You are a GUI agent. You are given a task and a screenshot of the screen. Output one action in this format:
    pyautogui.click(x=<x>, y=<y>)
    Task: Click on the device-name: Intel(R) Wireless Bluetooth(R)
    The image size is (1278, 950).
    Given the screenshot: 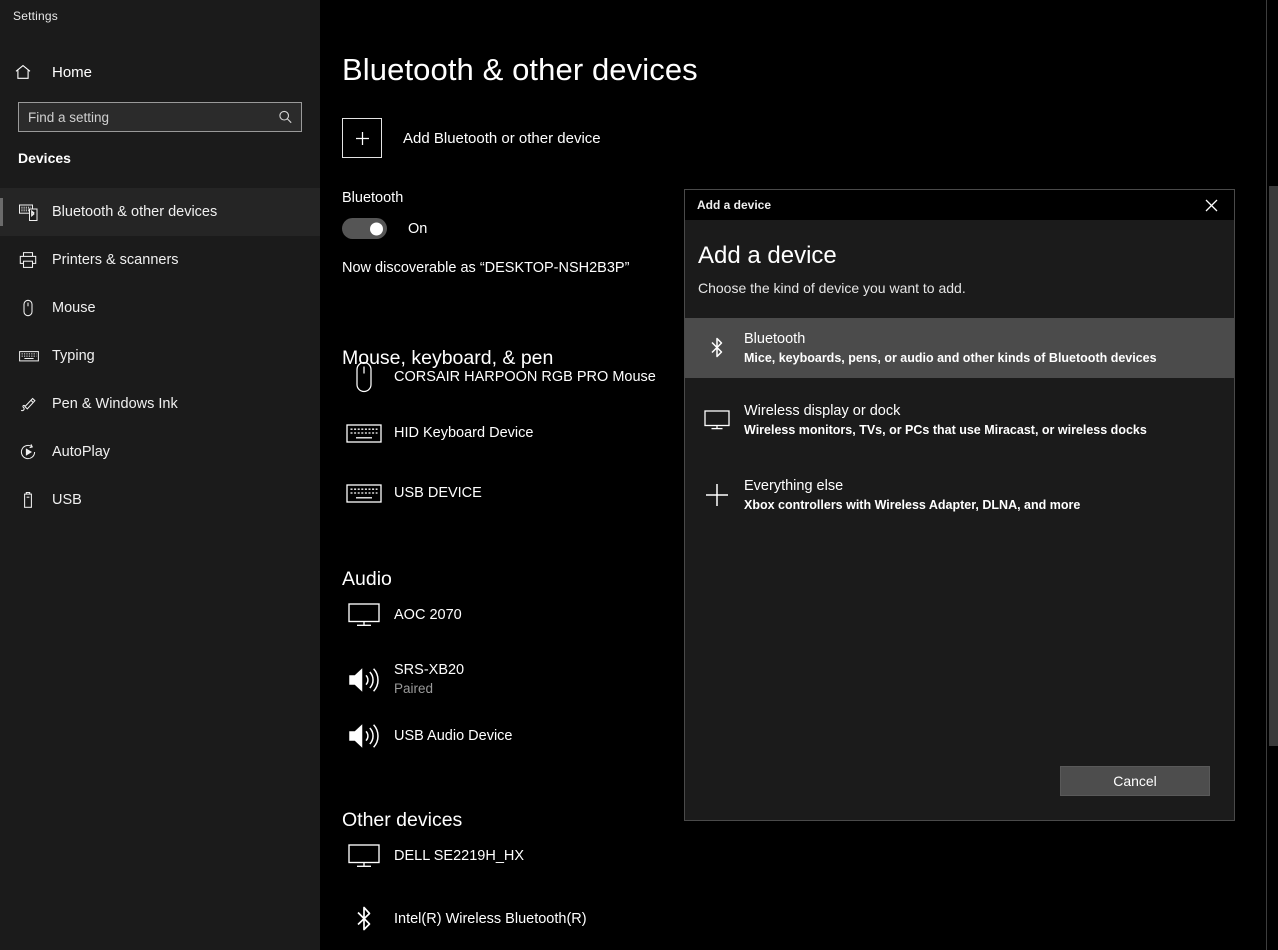 What is the action you would take?
    pyautogui.click(x=490, y=918)
    